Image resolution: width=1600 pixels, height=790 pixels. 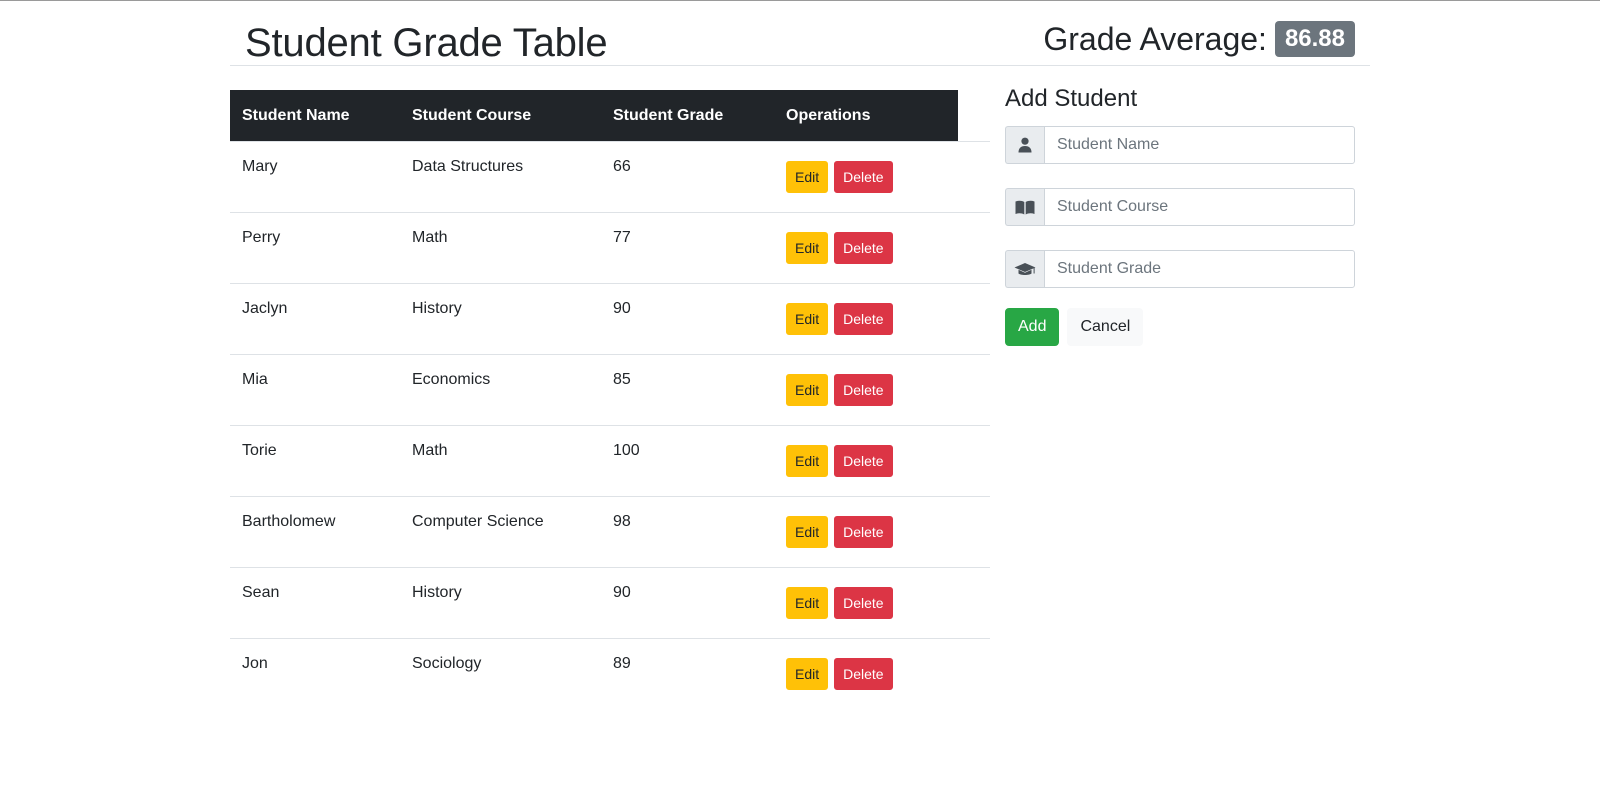 What do you see at coordinates (315, 461) in the screenshot?
I see `cell-student-name: Torie` at bounding box center [315, 461].